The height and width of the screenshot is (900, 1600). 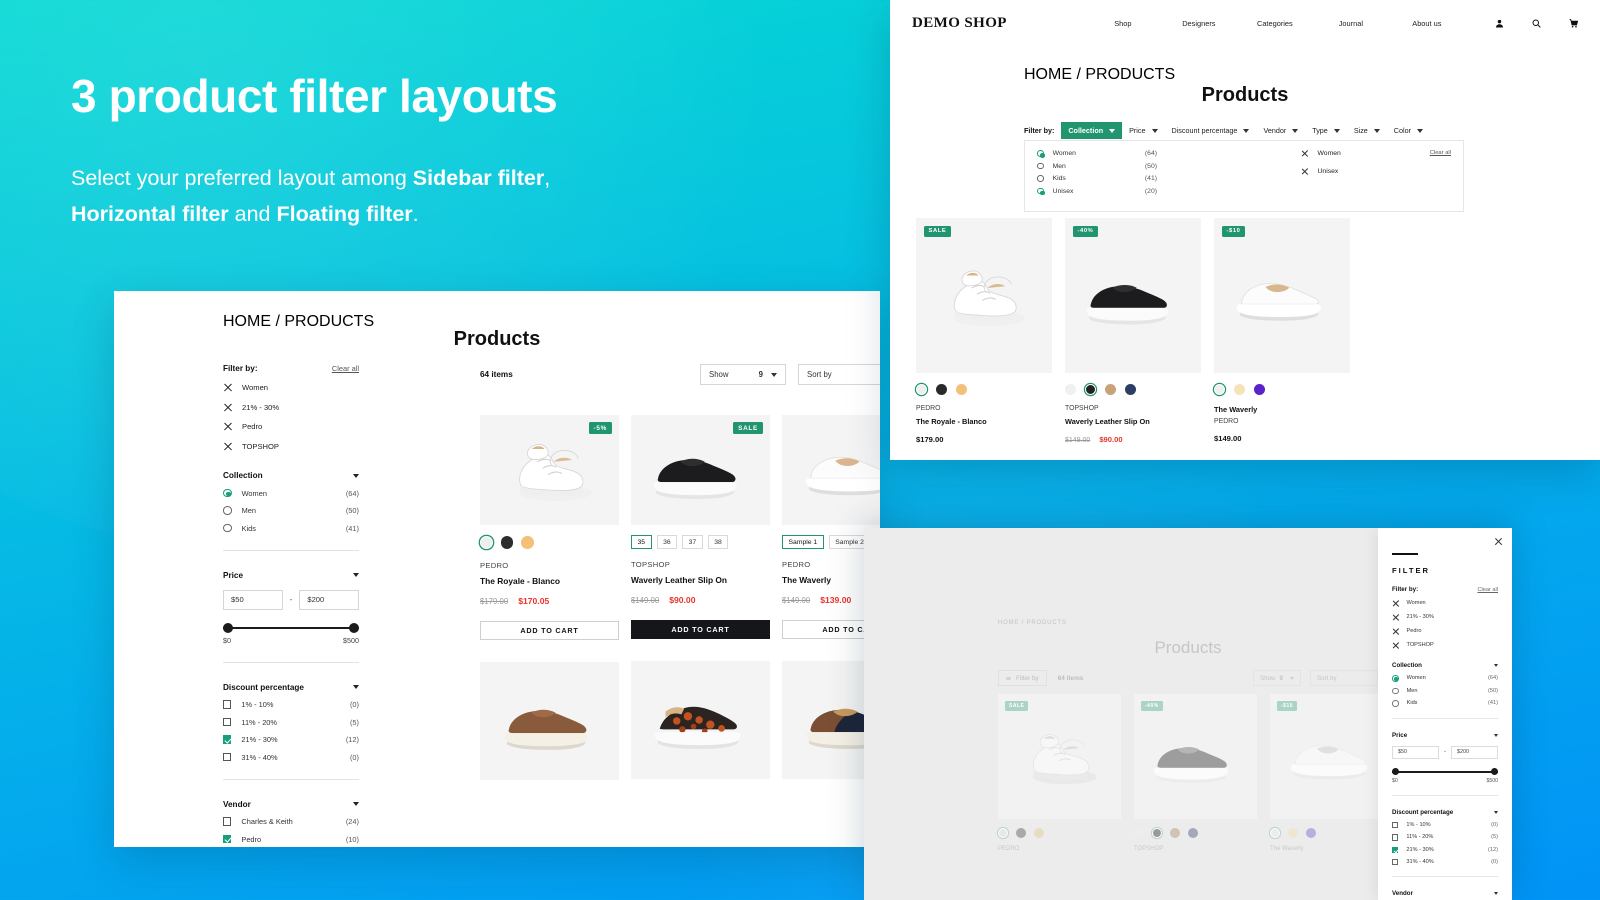 What do you see at coordinates (549, 721) in the screenshot?
I see `product-image-row2` at bounding box center [549, 721].